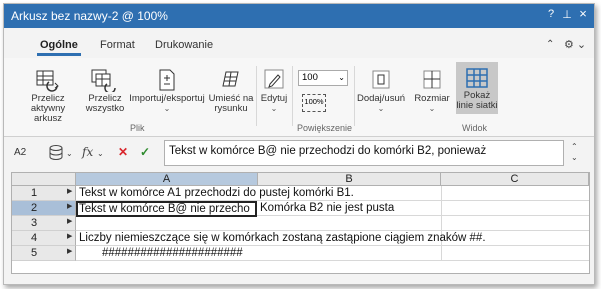 Image resolution: width=601 pixels, height=289 pixels. I want to click on size-icon, so click(432, 79).